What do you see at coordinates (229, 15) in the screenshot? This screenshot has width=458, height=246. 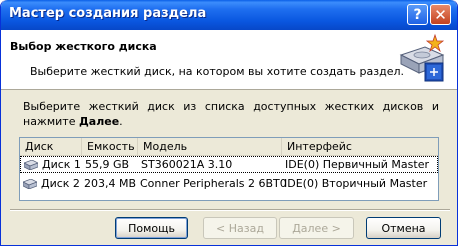 I see `title-bar: Мастер создания раздела ? ✕` at bounding box center [229, 15].